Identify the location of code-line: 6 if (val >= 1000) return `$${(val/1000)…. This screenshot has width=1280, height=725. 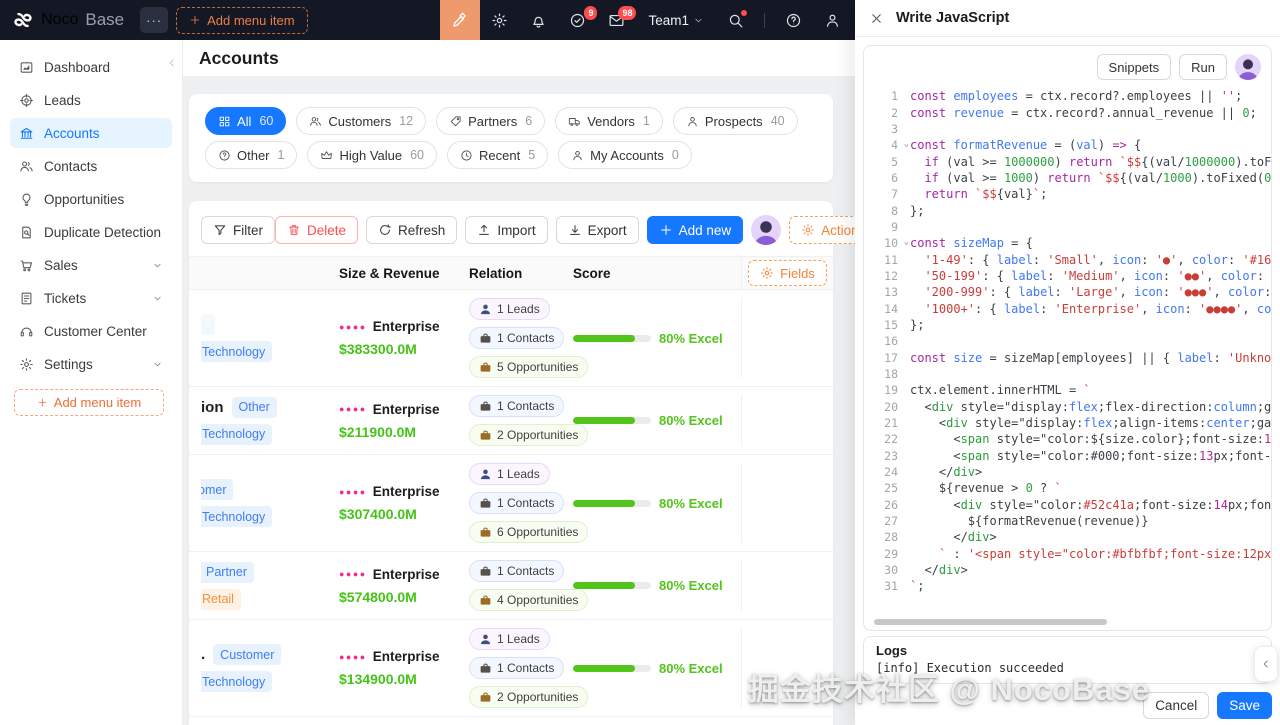
(1067, 178).